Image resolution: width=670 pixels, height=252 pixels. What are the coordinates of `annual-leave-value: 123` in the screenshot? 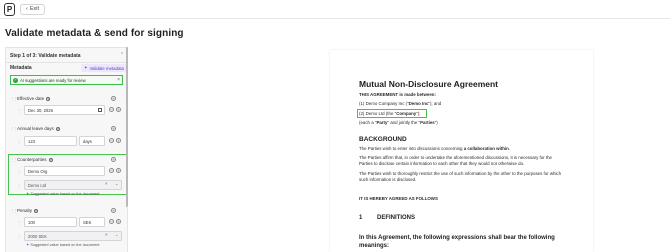 It's located at (31, 141).